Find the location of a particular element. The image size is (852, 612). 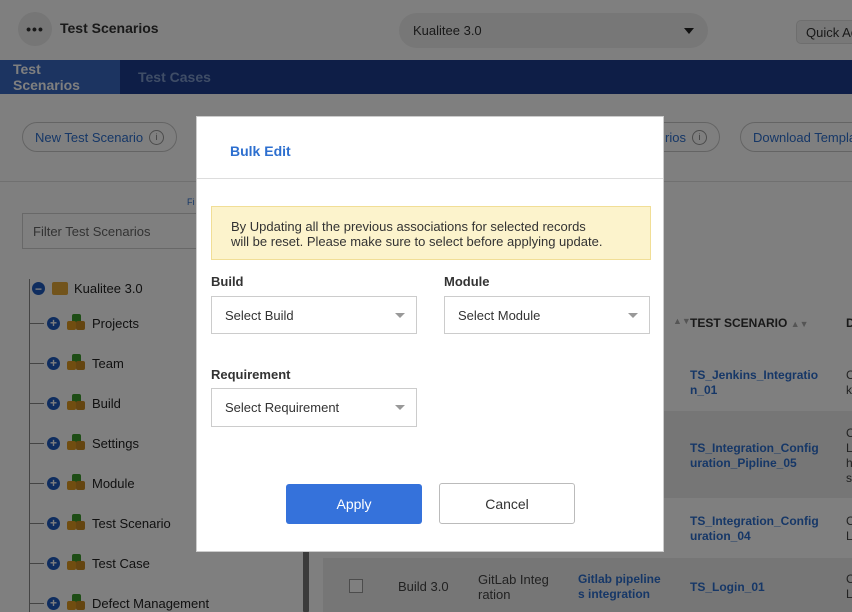

modal-title: Bulk Edit is located at coordinates (260, 151).